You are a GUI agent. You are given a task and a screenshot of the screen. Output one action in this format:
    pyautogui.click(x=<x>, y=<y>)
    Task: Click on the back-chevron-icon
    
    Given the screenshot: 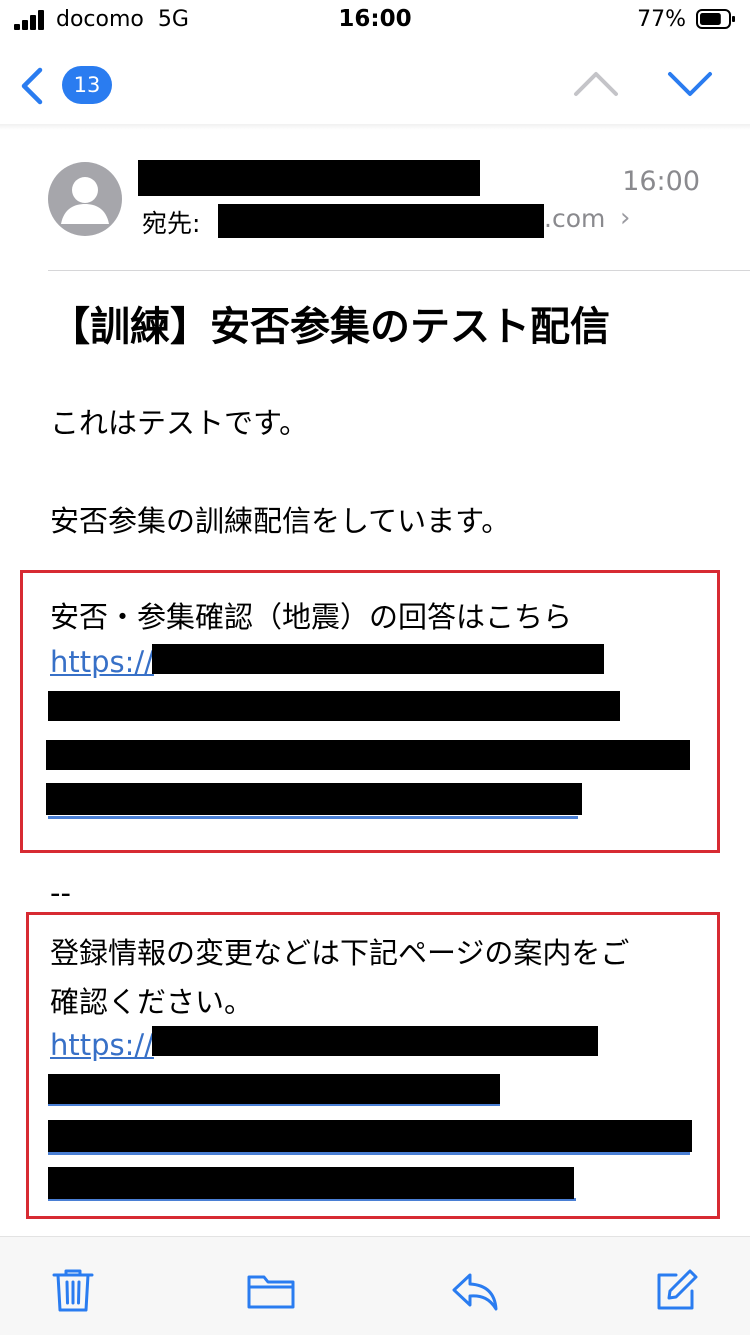 What is the action you would take?
    pyautogui.click(x=34, y=86)
    